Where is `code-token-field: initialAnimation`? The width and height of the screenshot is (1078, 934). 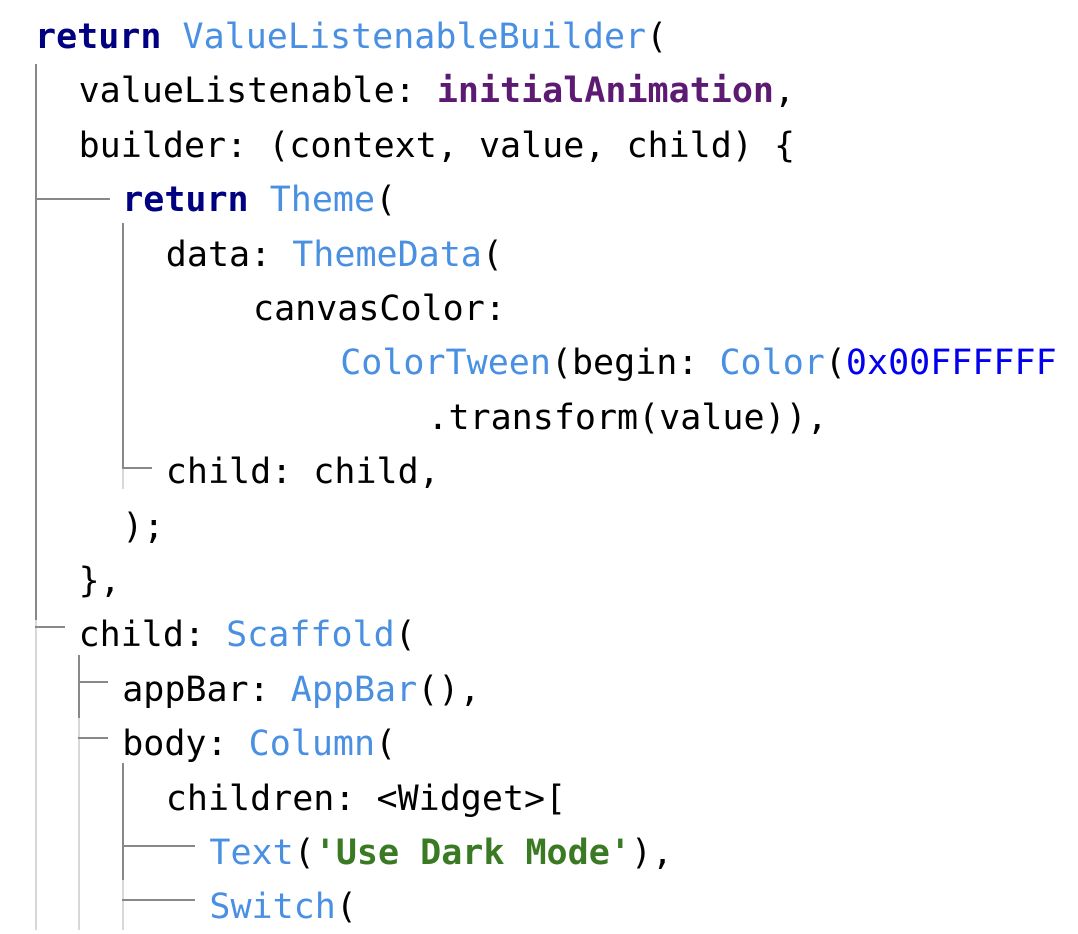
code-token-field: initialAnimation is located at coordinates (605, 91).